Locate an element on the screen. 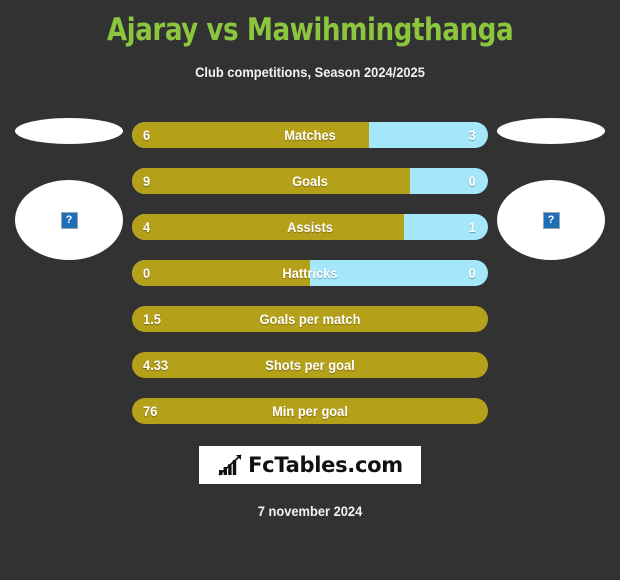  home-player-photo: ? is located at coordinates (69, 220).